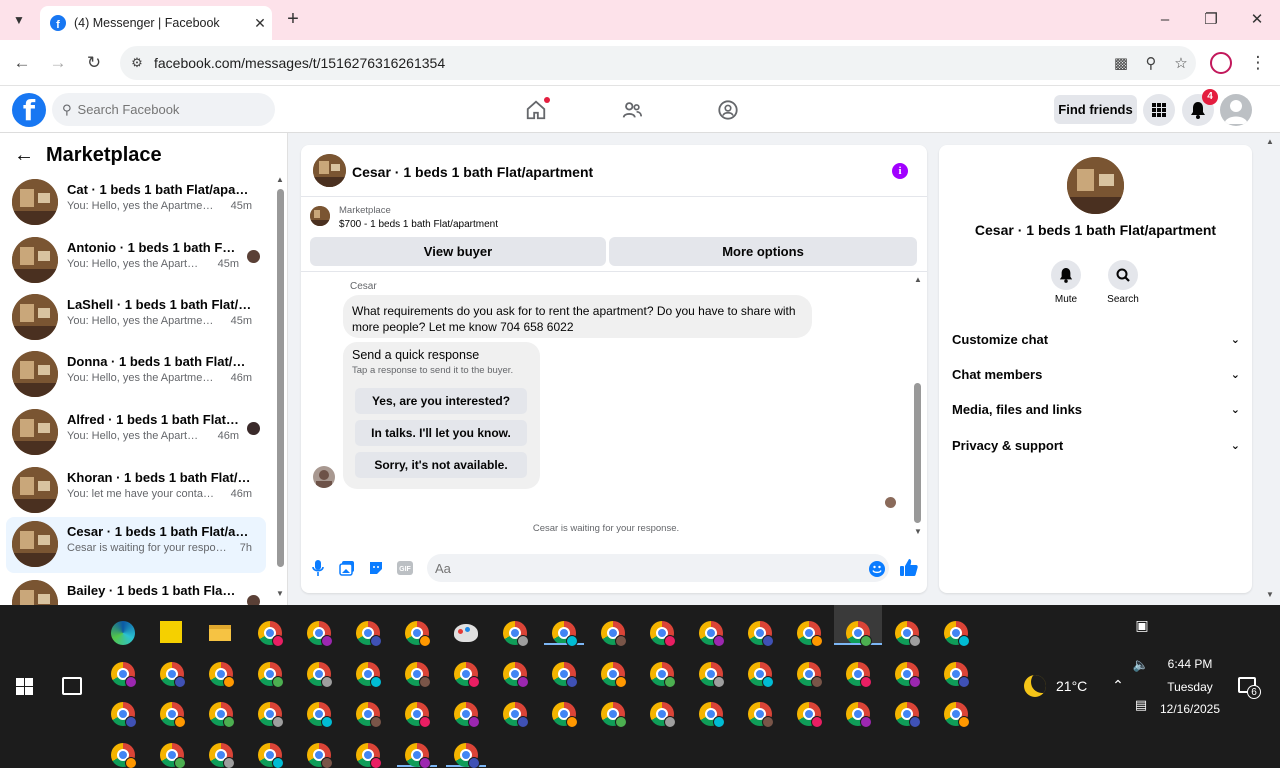 The width and height of the screenshot is (1280, 768). I want to click on tab-close-icon: ✕, so click(260, 23).